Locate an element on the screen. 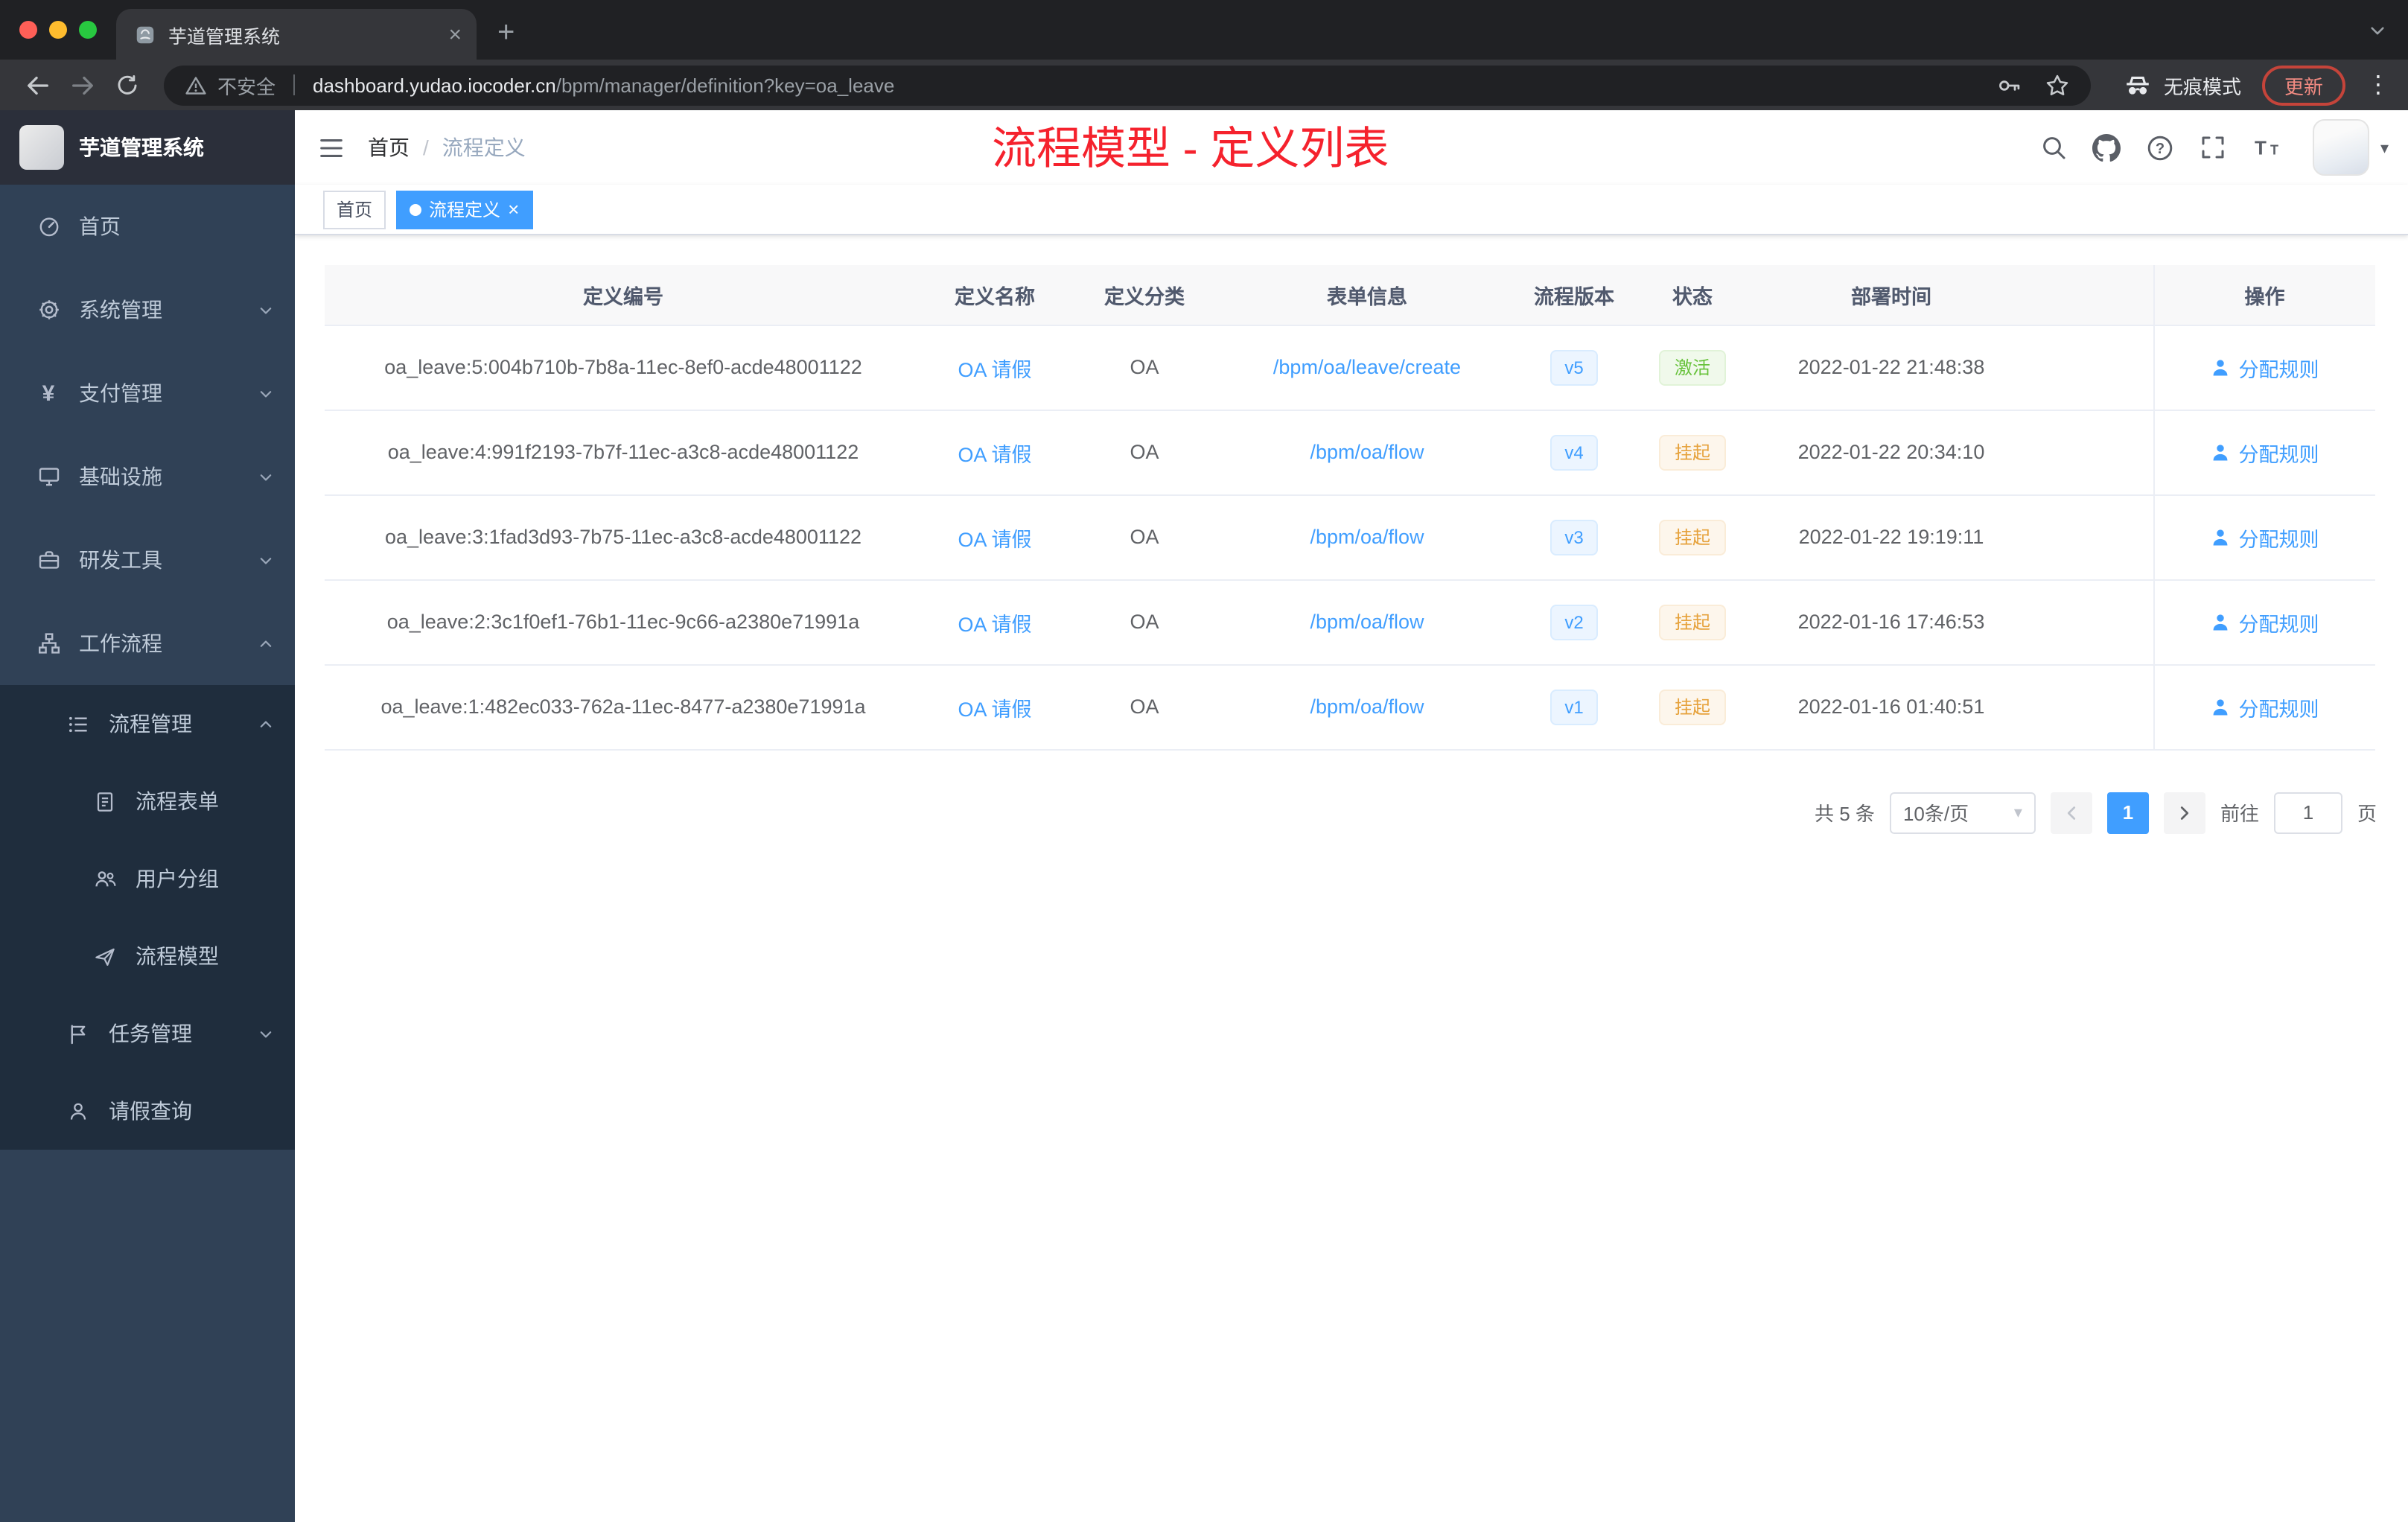 This screenshot has height=1522, width=2408. sidebar-item-label: 系统管理 is located at coordinates (120, 310).